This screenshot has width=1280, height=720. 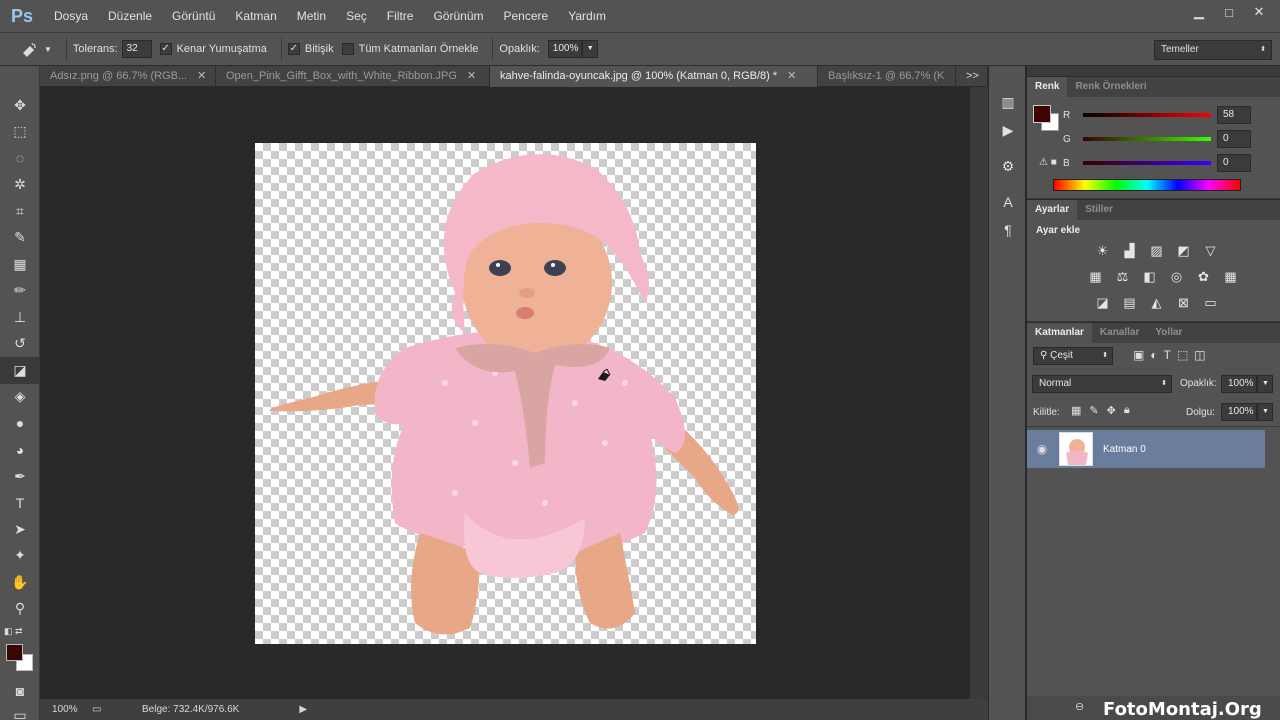 I want to click on menu-help: Yardım, so click(x=587, y=16).